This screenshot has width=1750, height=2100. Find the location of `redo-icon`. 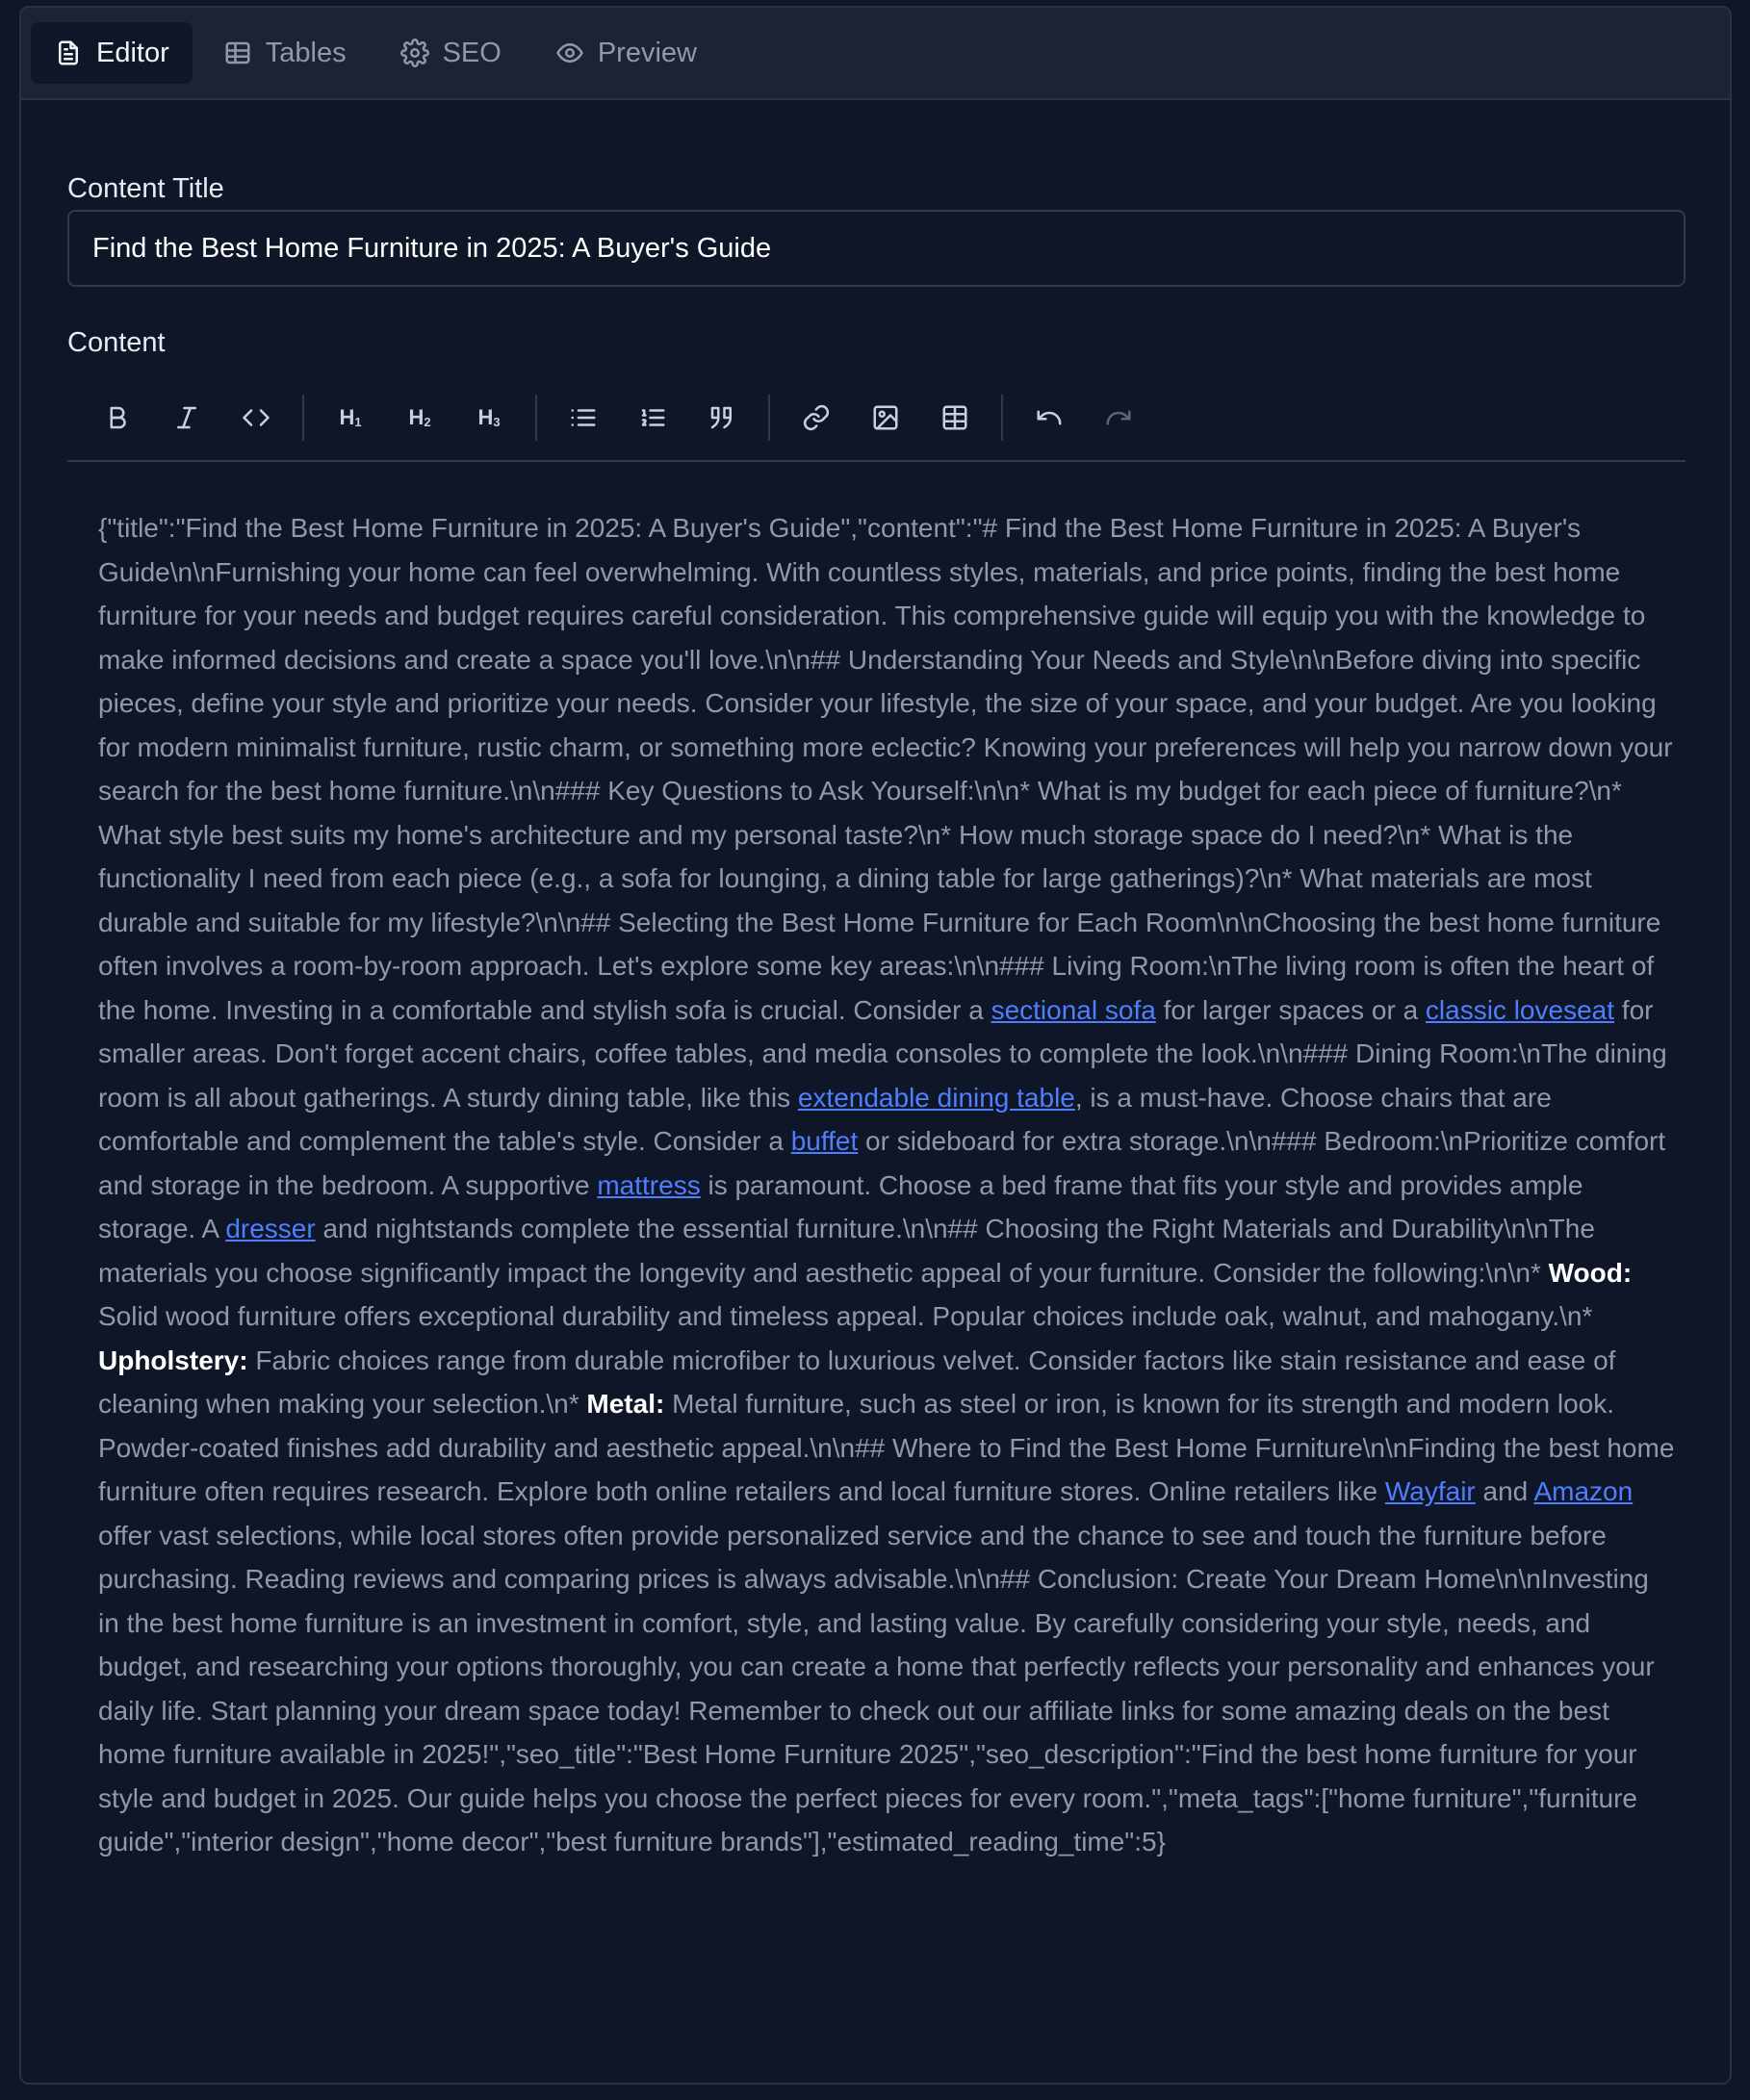

redo-icon is located at coordinates (1119, 417).